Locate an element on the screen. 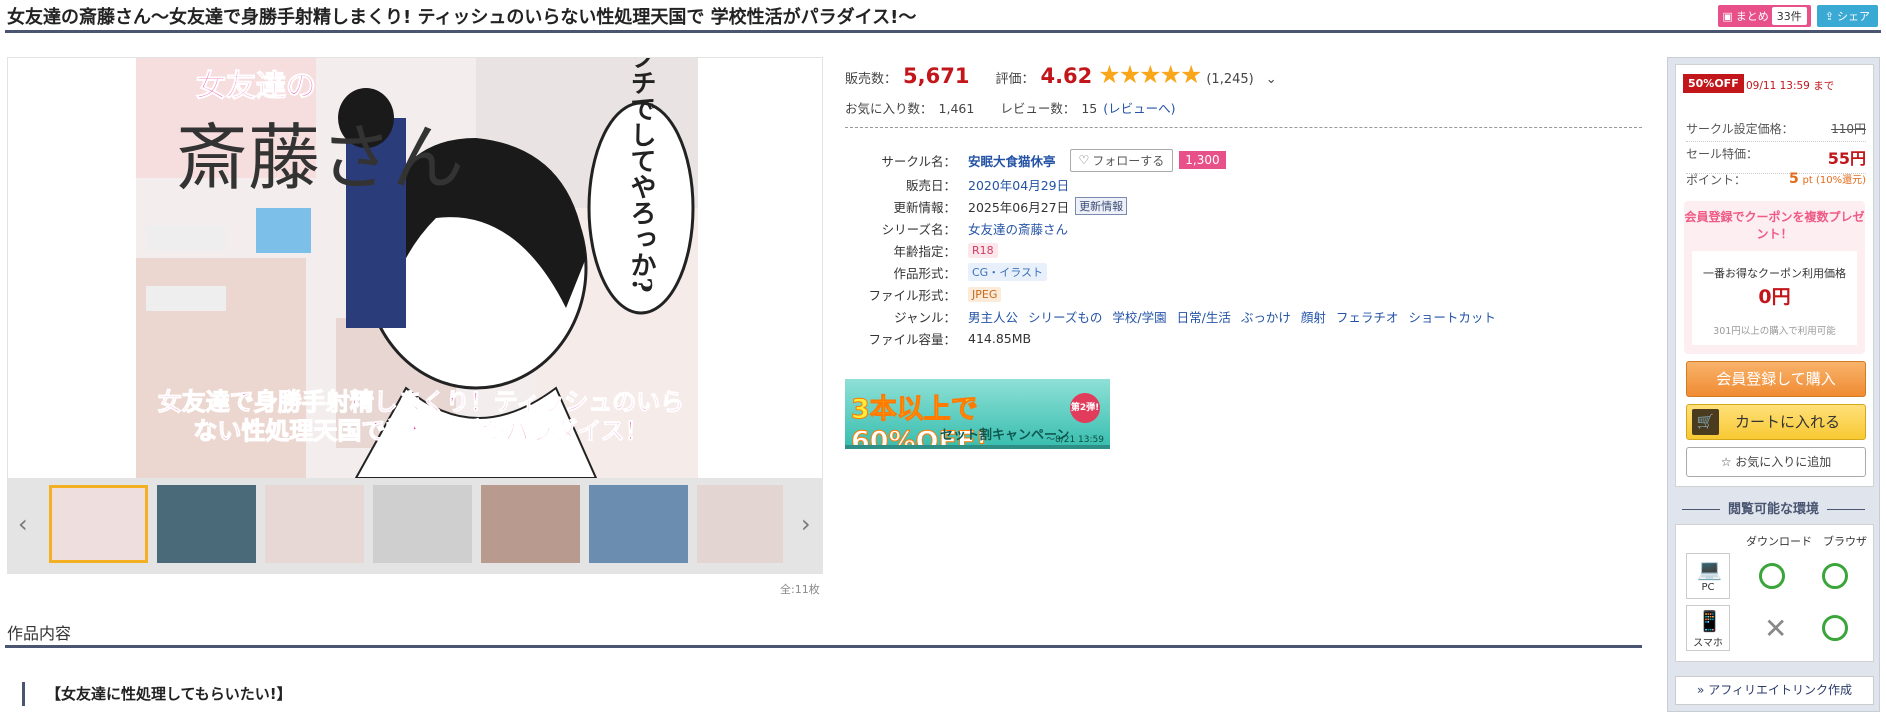  age-tag: R18 is located at coordinates (983, 250).